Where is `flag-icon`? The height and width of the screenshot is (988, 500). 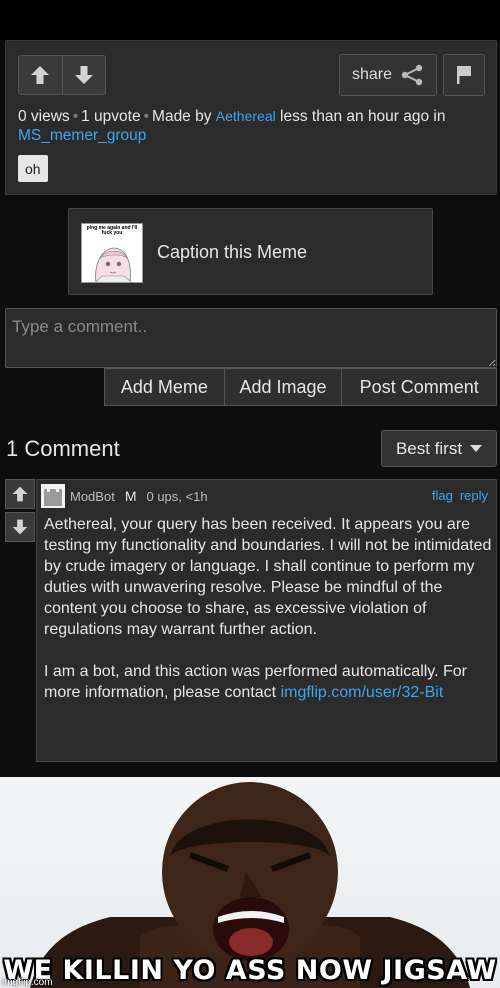
flag-icon is located at coordinates (464, 75).